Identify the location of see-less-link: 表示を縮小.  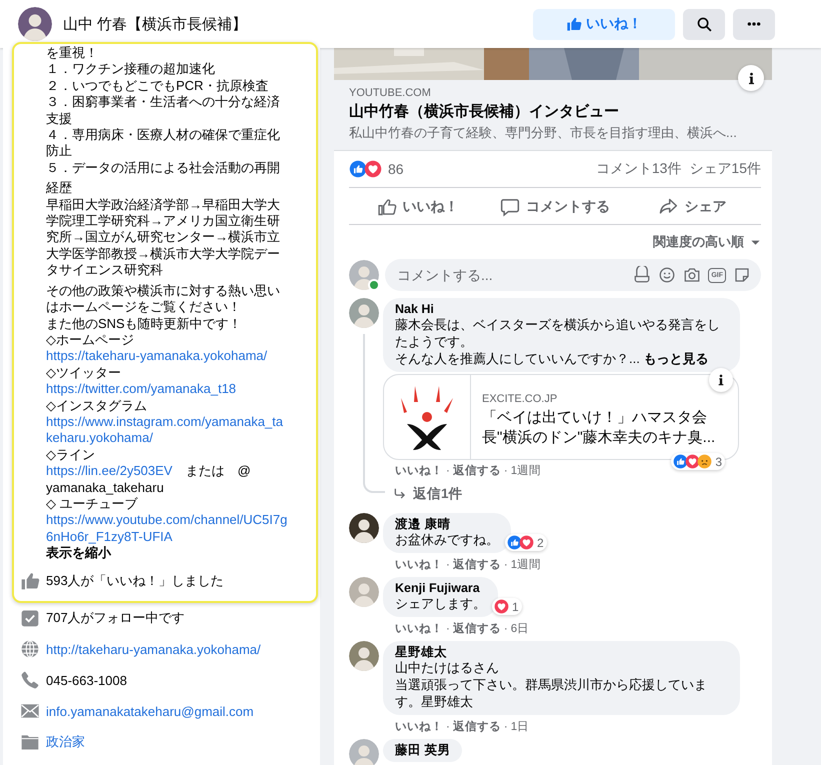
(78, 552).